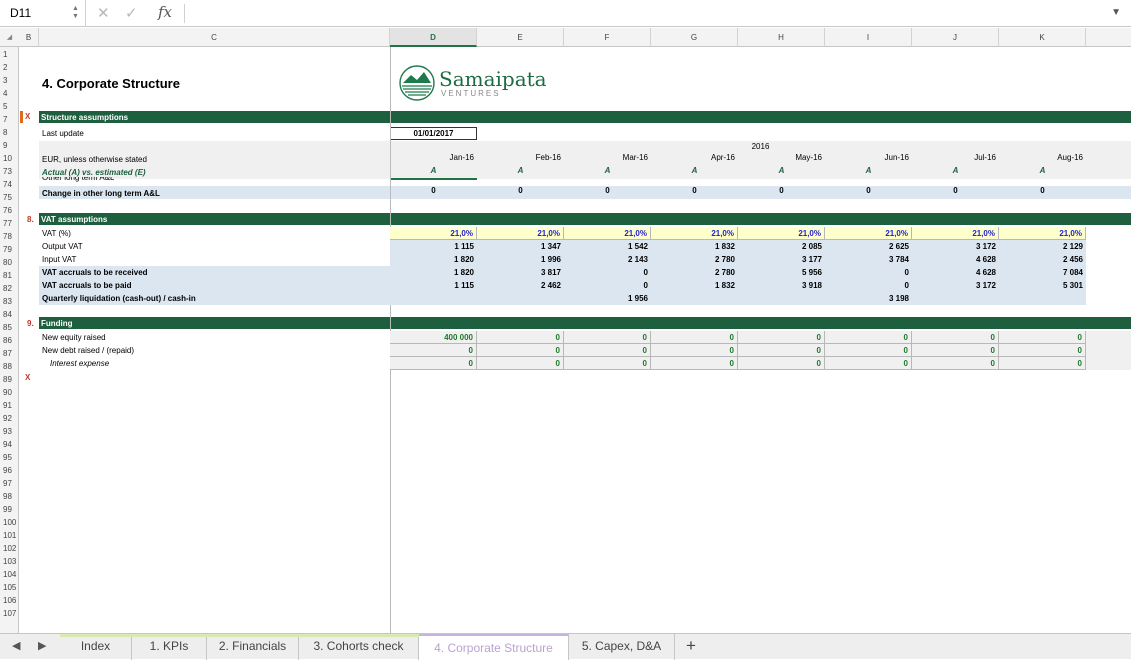  What do you see at coordinates (9, 522) in the screenshot?
I see `row-header: 100` at bounding box center [9, 522].